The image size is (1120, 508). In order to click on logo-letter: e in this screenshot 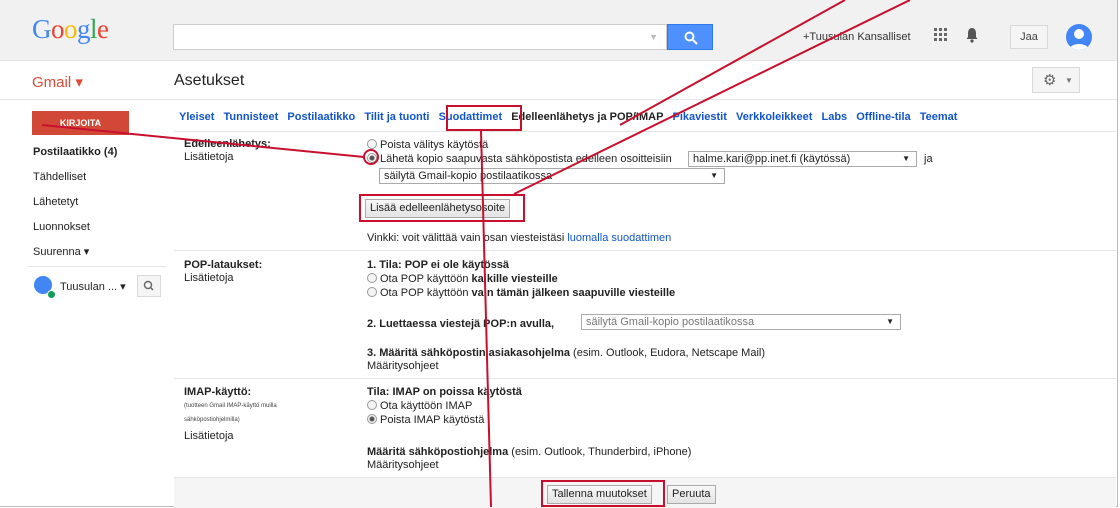, I will do `click(103, 29)`.